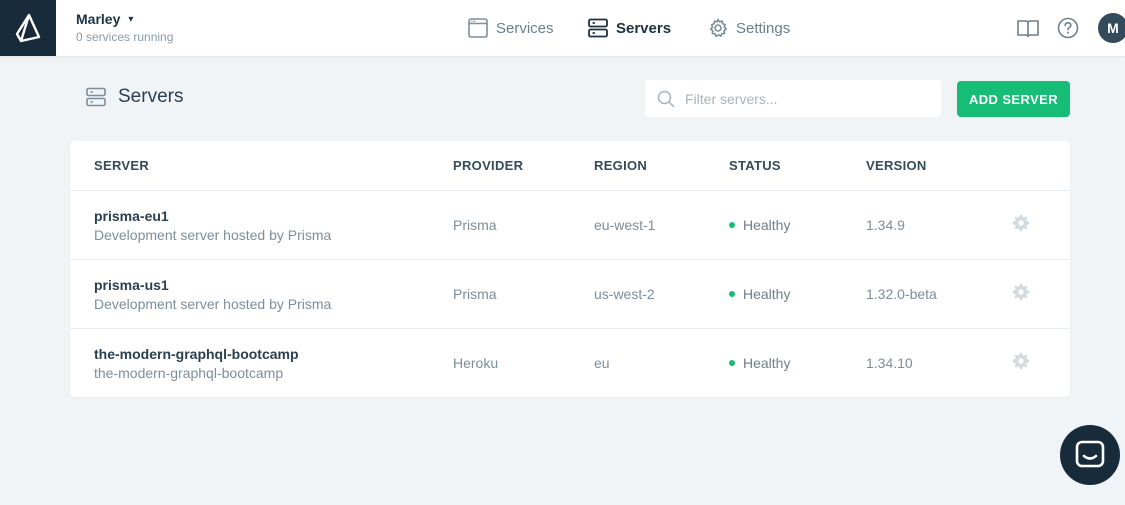  What do you see at coordinates (1068, 28) in the screenshot?
I see `help-icon` at bounding box center [1068, 28].